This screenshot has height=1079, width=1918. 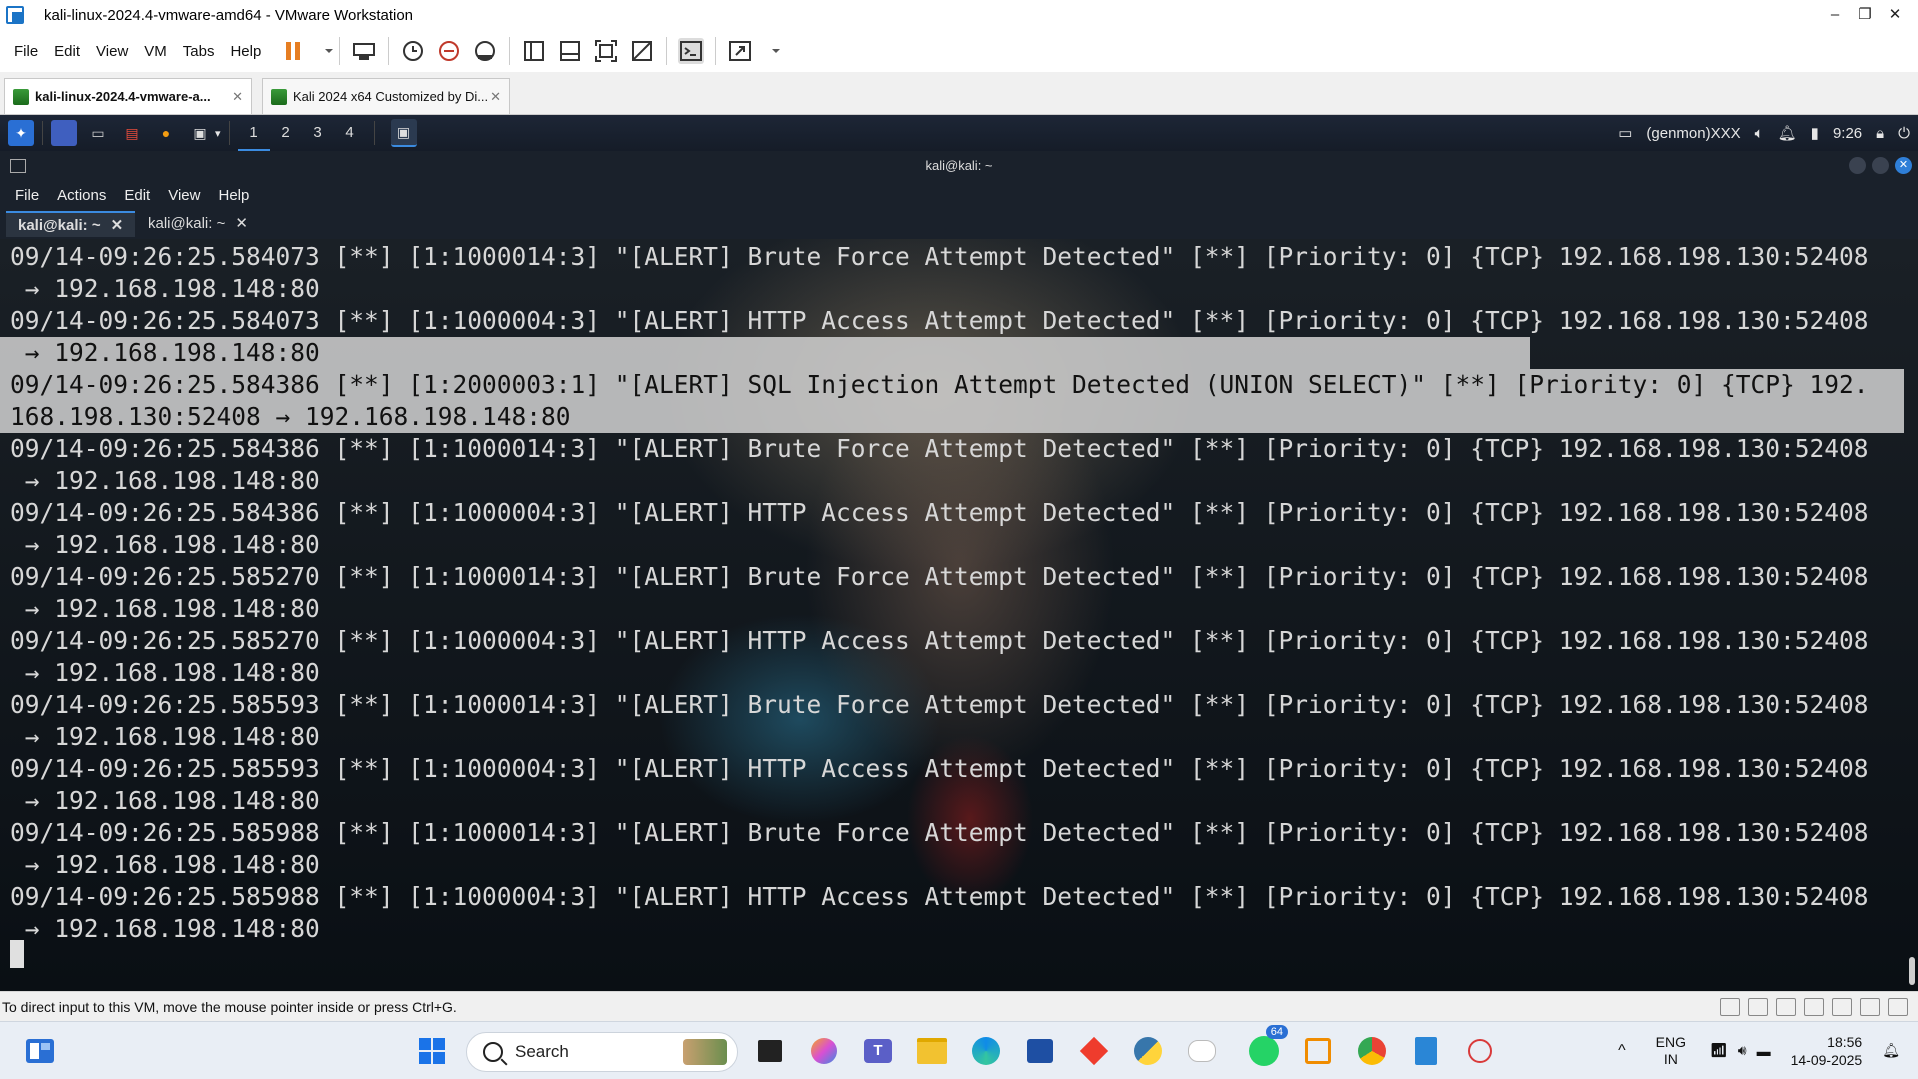 What do you see at coordinates (166, 133) in the screenshot?
I see `firefox-icon: ●` at bounding box center [166, 133].